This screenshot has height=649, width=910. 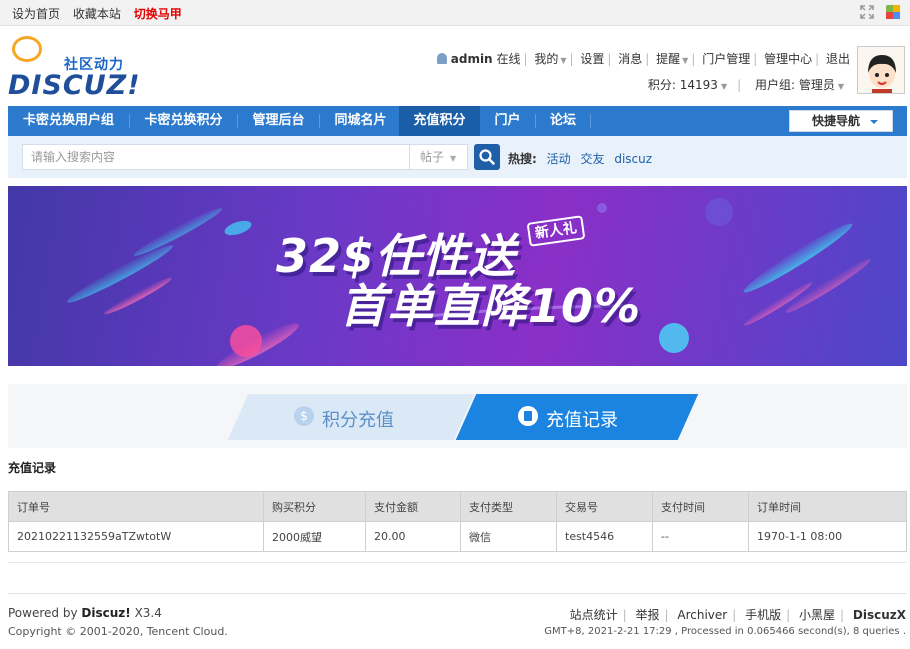 I want to click on messages-link: 消息, so click(x=630, y=59).